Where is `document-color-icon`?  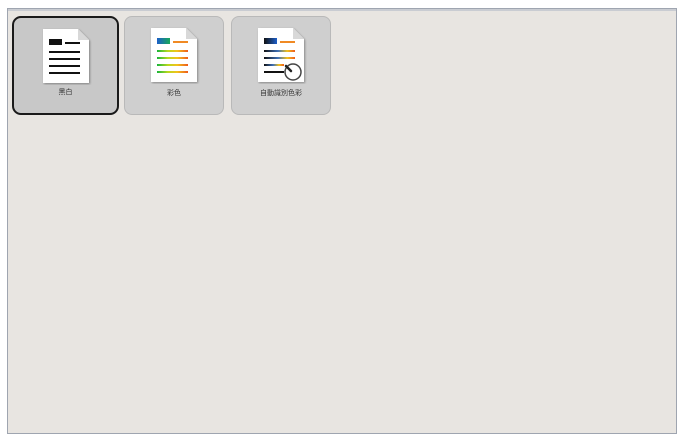 document-color-icon is located at coordinates (174, 55).